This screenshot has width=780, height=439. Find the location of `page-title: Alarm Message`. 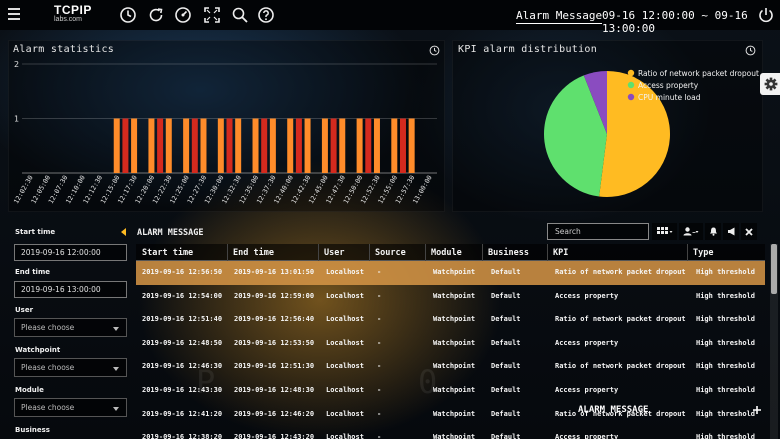

page-title: Alarm Message is located at coordinates (559, 16).